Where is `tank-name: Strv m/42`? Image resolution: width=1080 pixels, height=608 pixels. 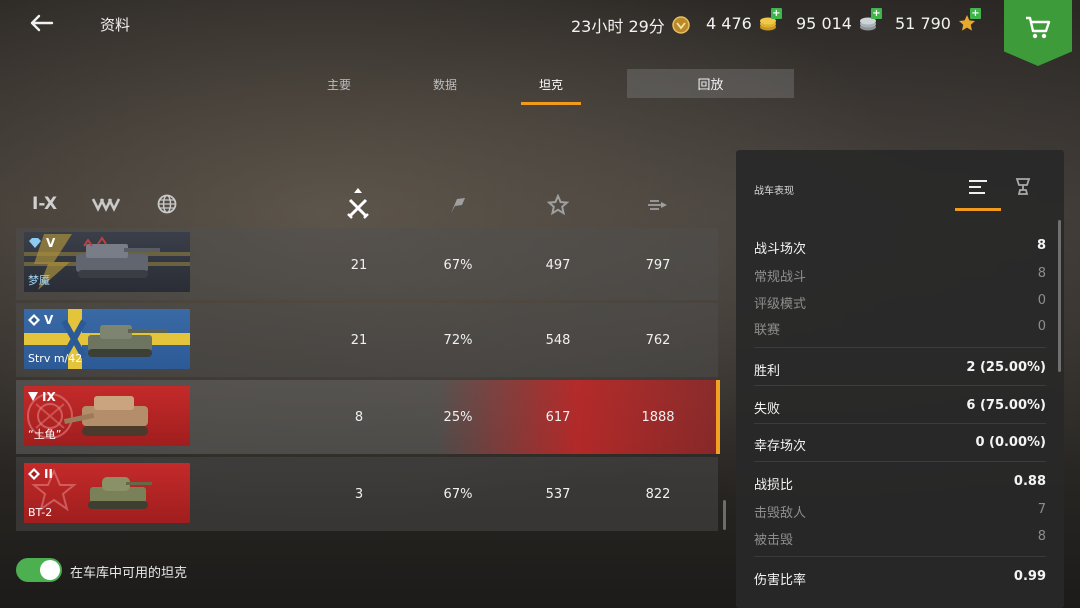 tank-name: Strv m/42 is located at coordinates (55, 358).